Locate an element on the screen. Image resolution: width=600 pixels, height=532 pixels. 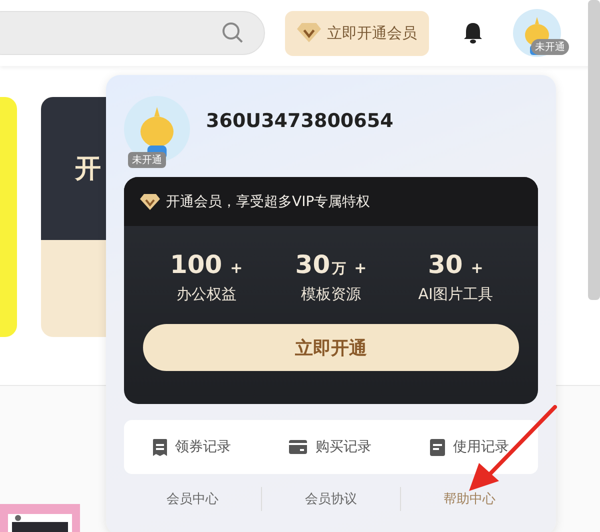
bell-icon is located at coordinates (473, 33).